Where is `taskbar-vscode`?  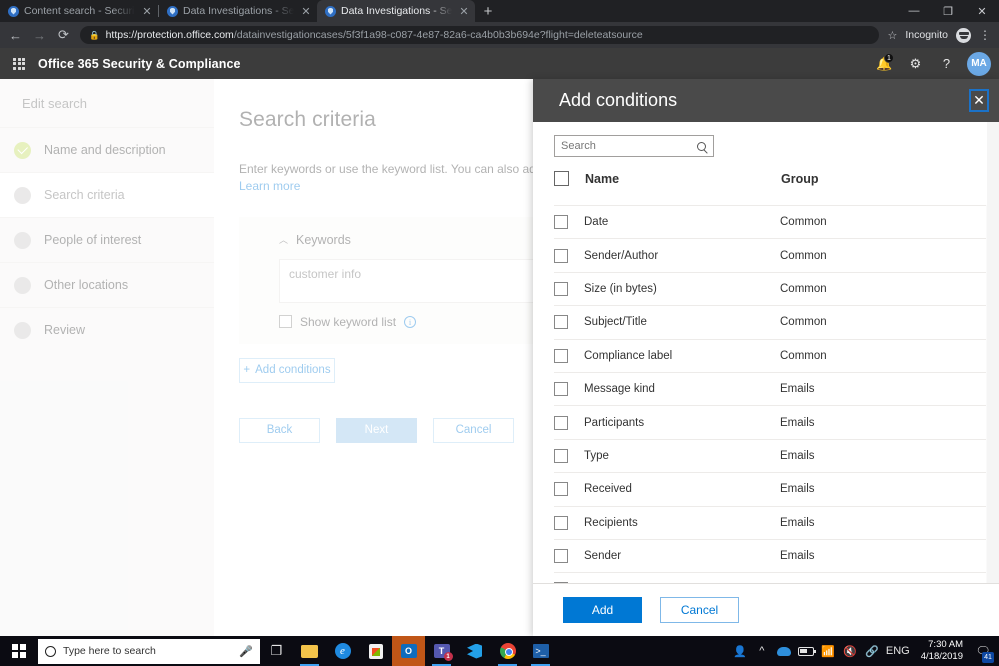
taskbar-vscode is located at coordinates (474, 651).